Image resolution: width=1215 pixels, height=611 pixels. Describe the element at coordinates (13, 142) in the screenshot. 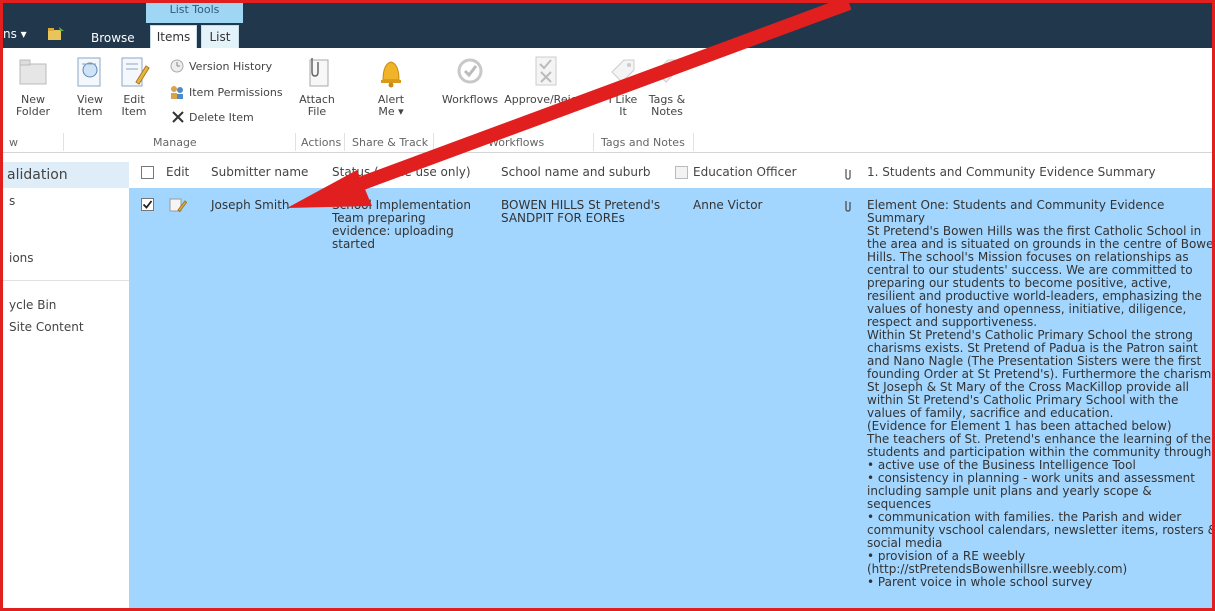

I see `group-label-new: w` at that location.